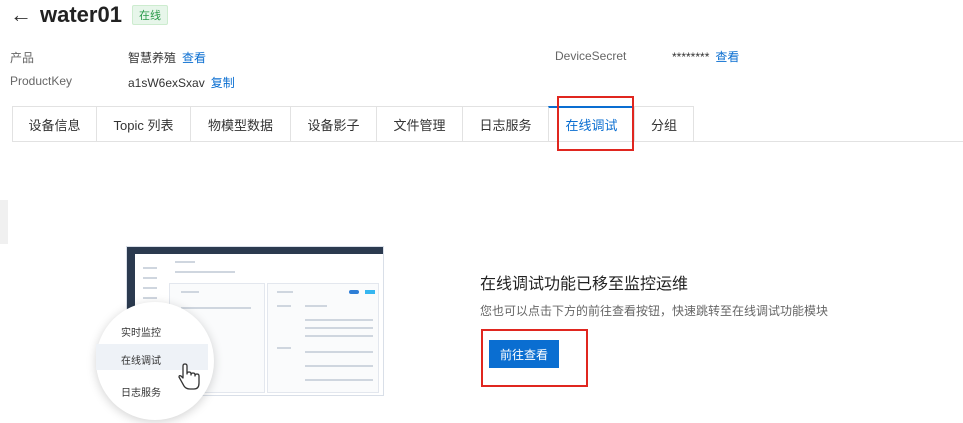 Image resolution: width=963 pixels, height=423 pixels. Describe the element at coordinates (323, 338) in the screenshot. I see `mock-right-panel` at that location.